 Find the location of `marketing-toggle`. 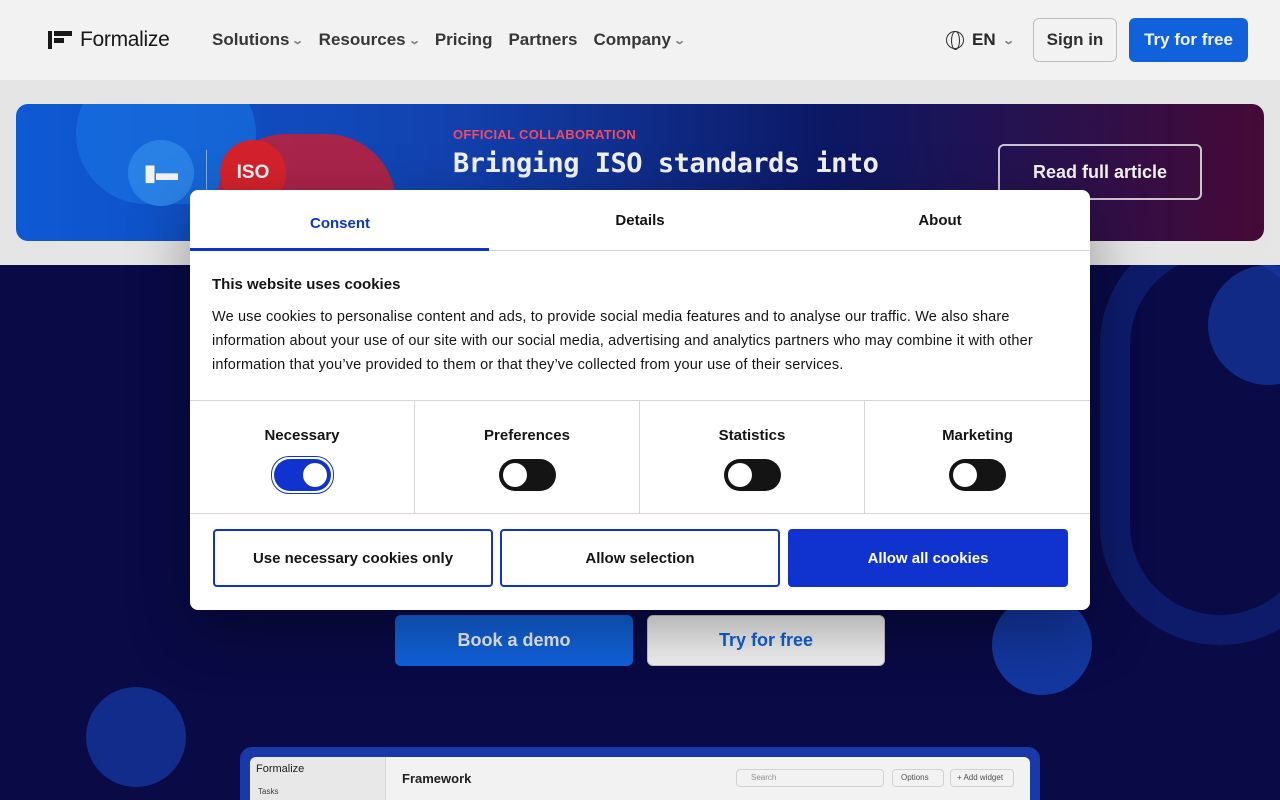

marketing-toggle is located at coordinates (977, 475).